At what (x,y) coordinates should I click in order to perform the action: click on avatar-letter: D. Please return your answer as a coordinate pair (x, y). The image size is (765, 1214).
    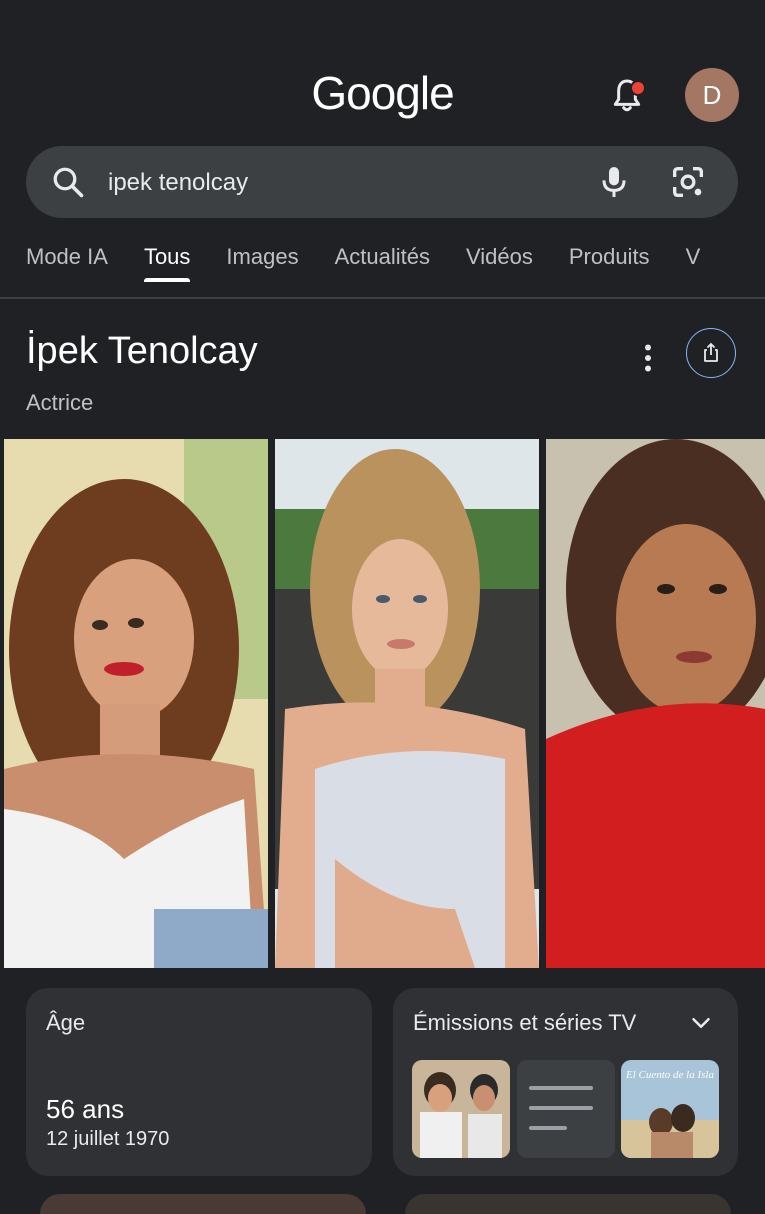
    Looking at the image, I should click on (712, 94).